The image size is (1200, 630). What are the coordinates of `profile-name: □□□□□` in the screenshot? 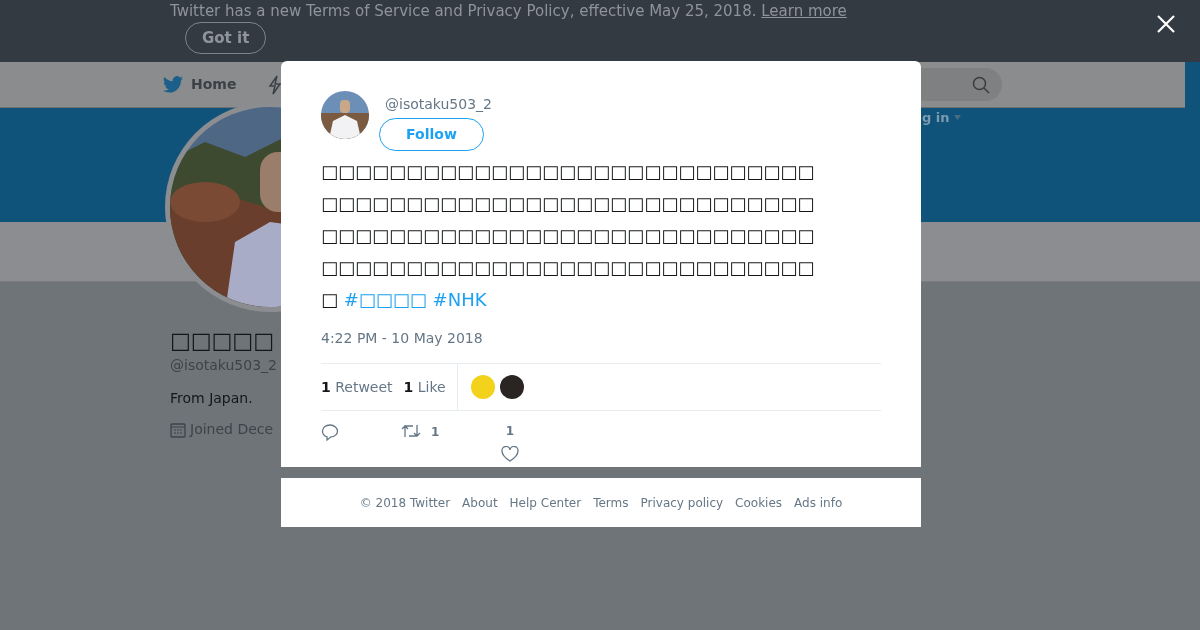 It's located at (222, 341).